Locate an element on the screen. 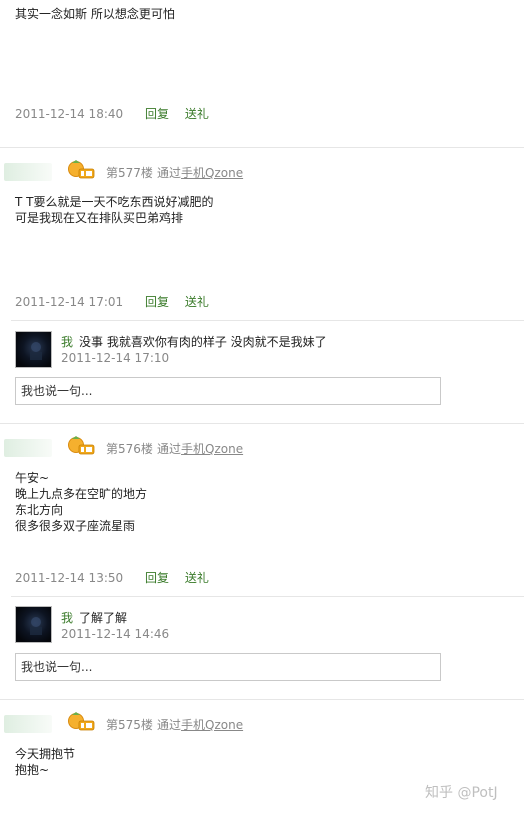 The image size is (524, 814). reply-time: 2011-12-14 14:46 is located at coordinates (115, 634).